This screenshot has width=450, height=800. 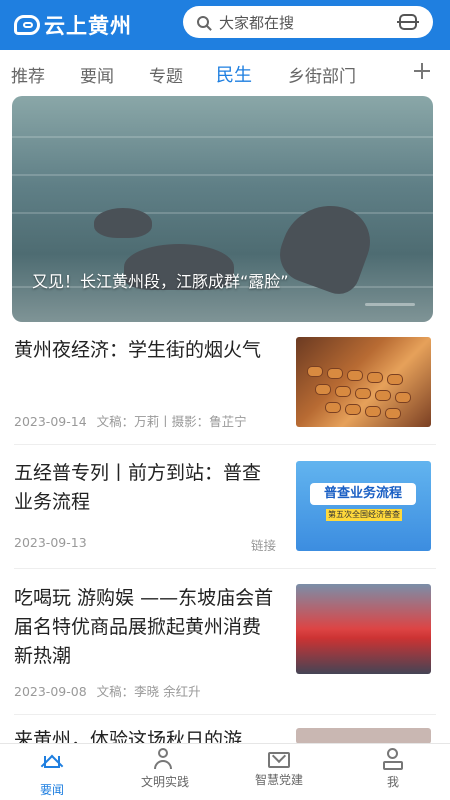 I want to click on carousel-indicator, so click(x=390, y=304).